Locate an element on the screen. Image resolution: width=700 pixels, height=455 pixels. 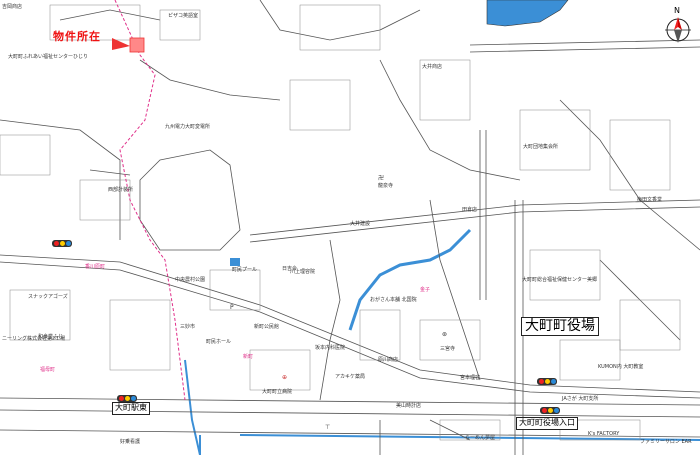
town-hall-entrance-label: 大町町役場入口 is located at coordinates (547, 423).